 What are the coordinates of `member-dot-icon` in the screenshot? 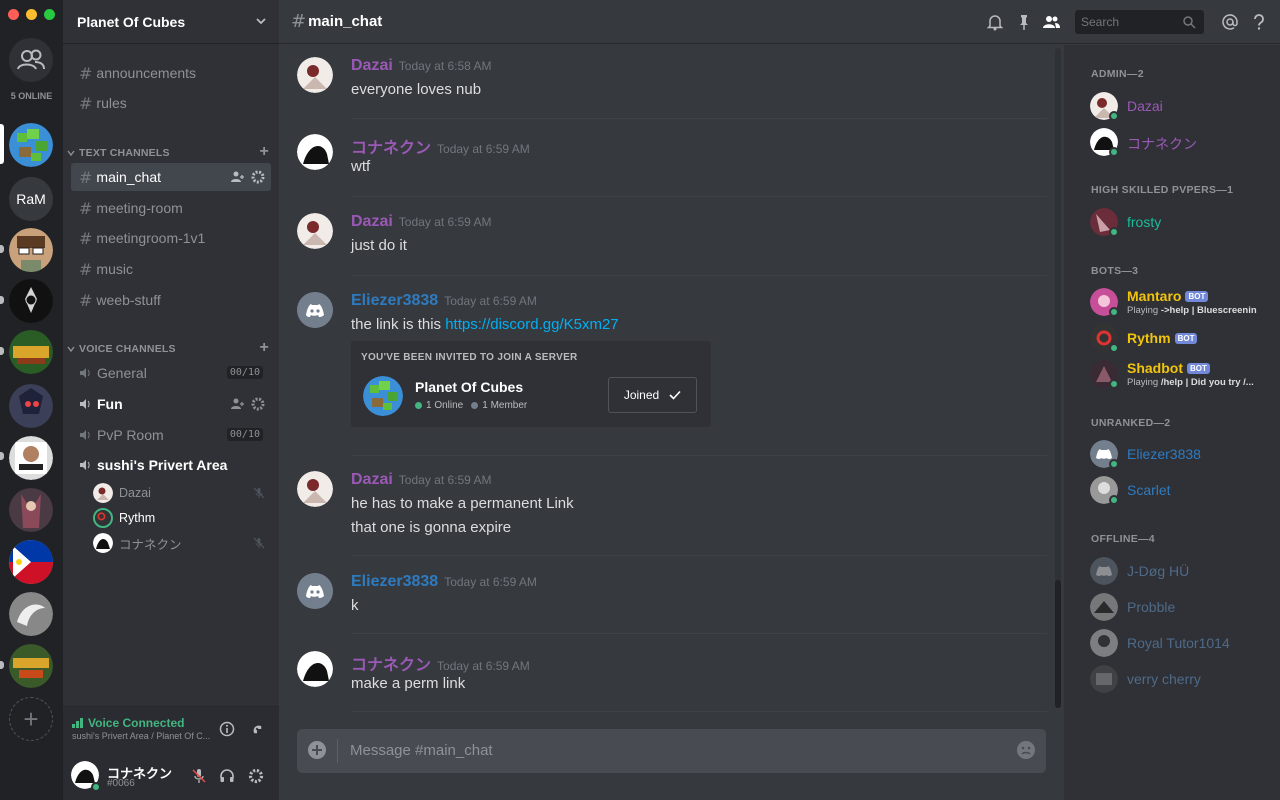 It's located at (475, 405).